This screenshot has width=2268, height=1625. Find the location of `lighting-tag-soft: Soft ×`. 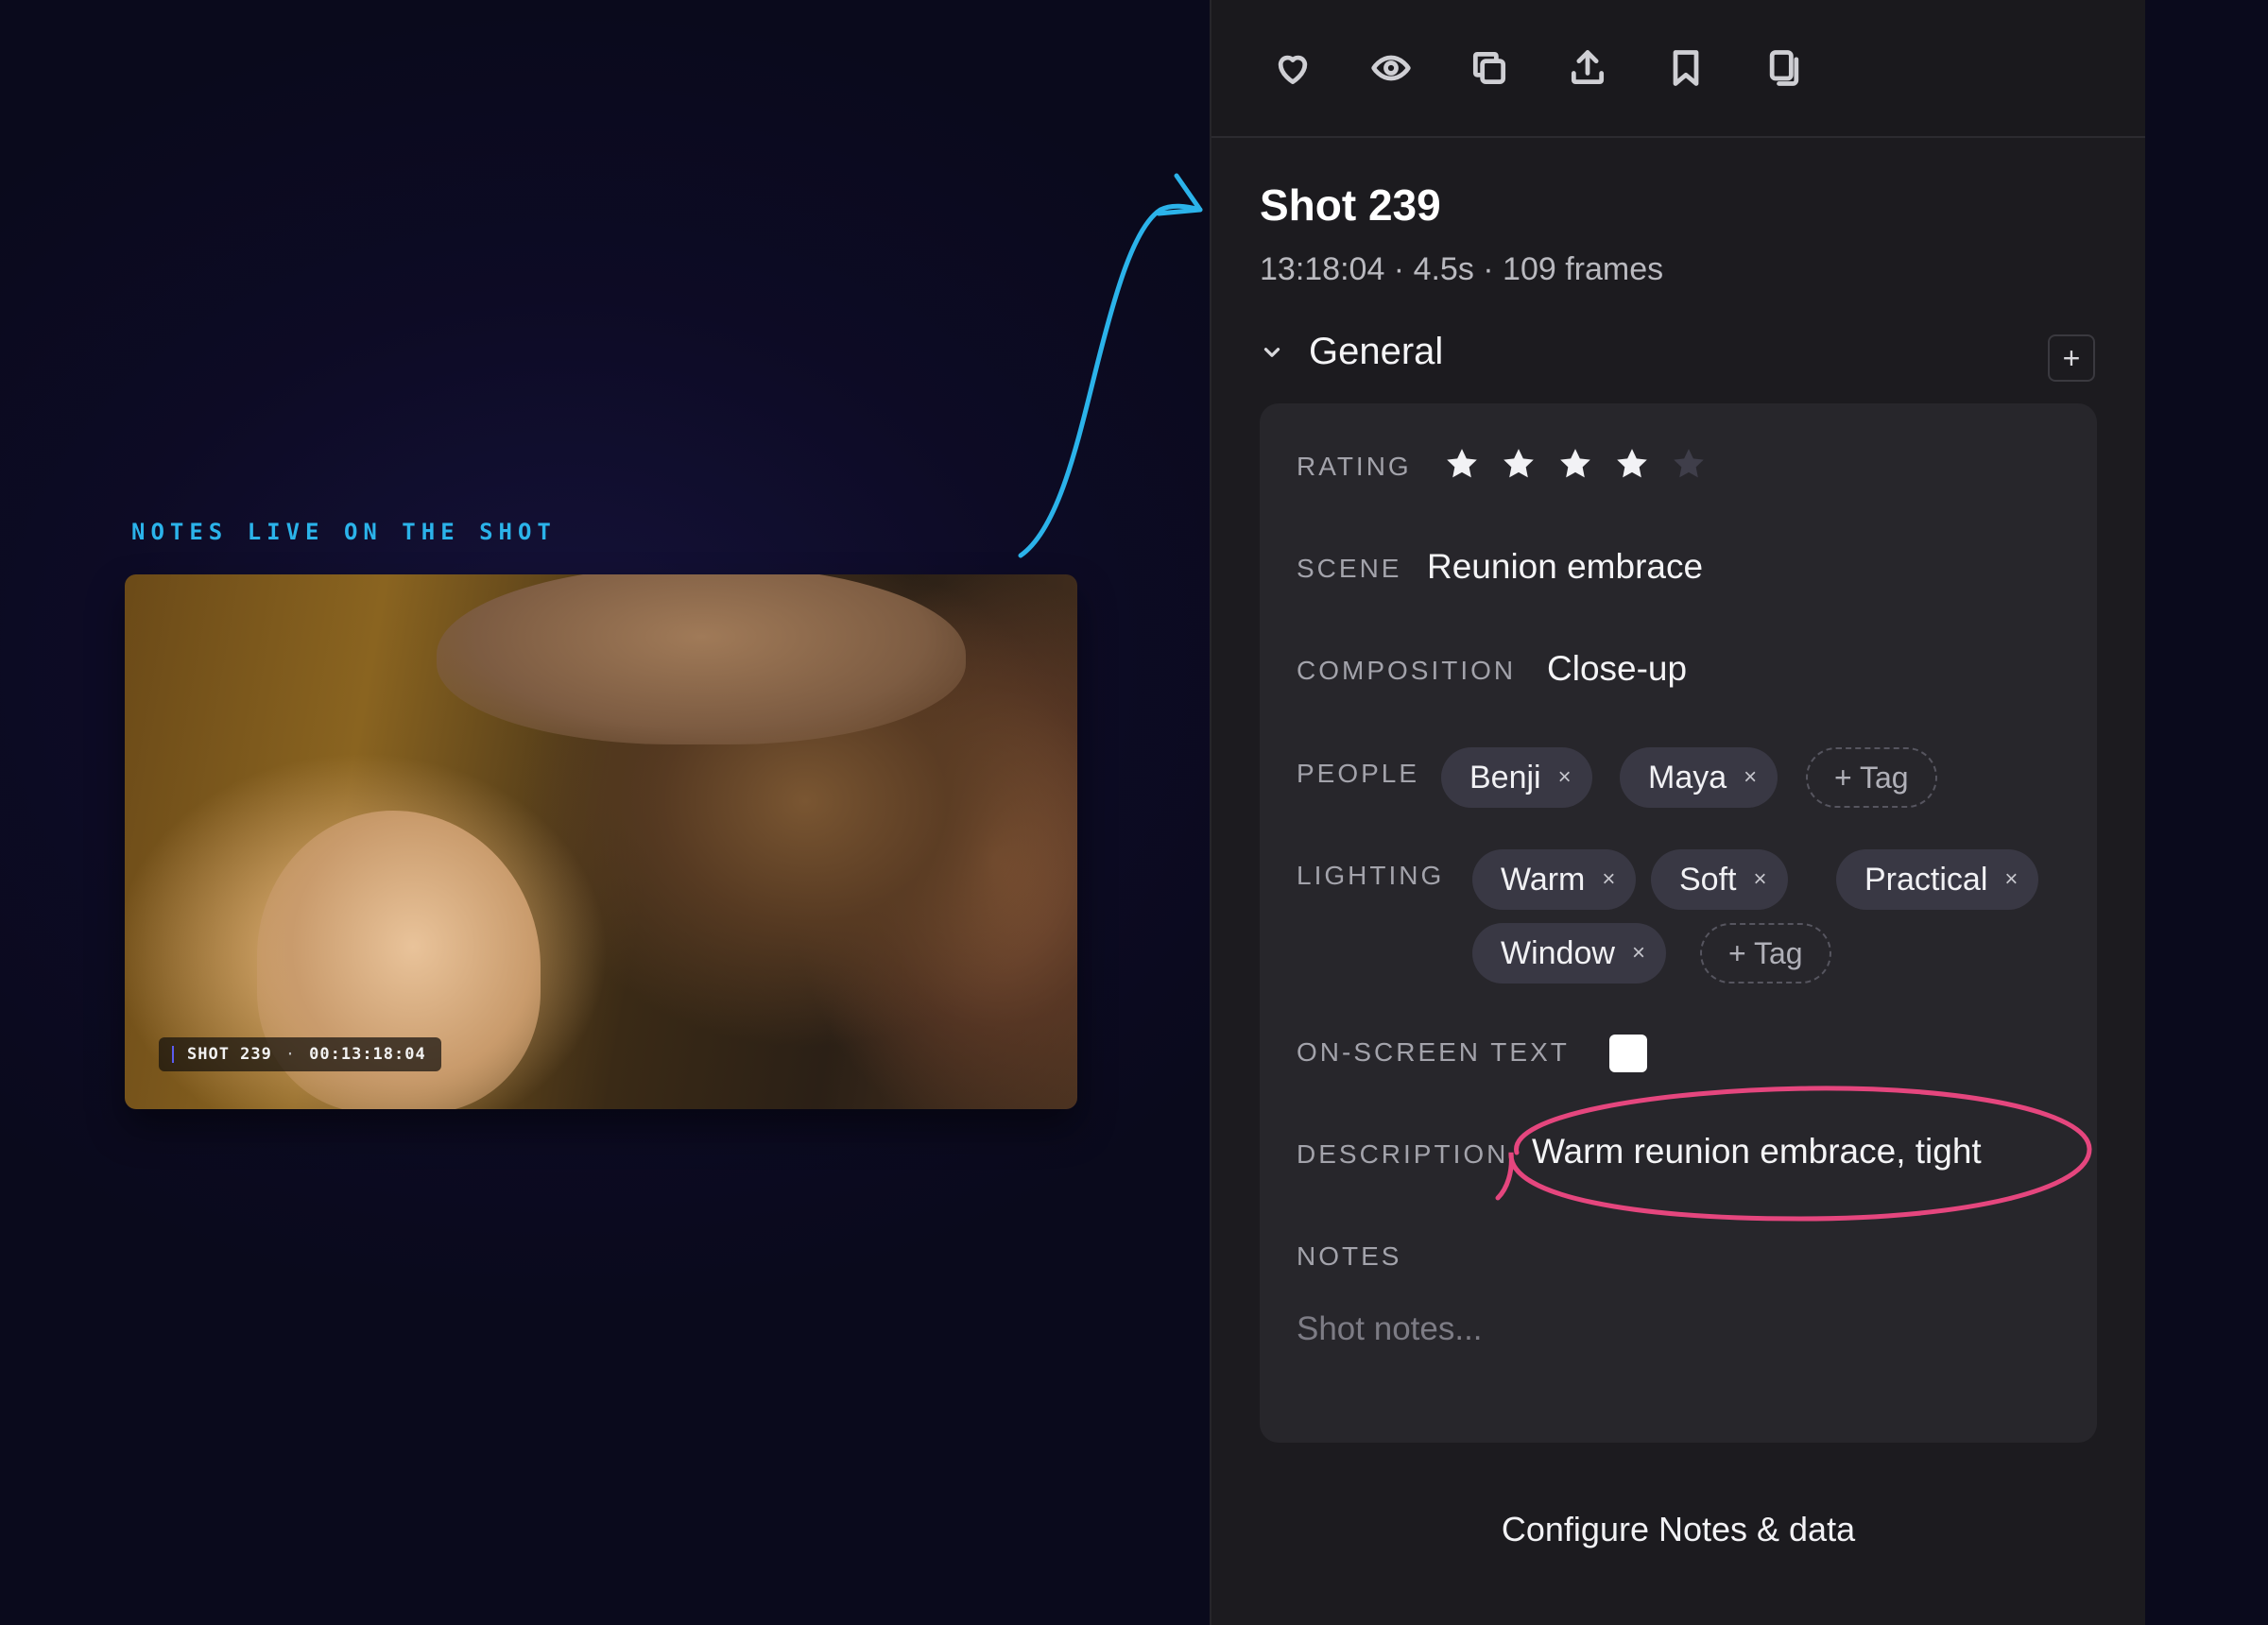

lighting-tag-soft: Soft × is located at coordinates (1719, 880).